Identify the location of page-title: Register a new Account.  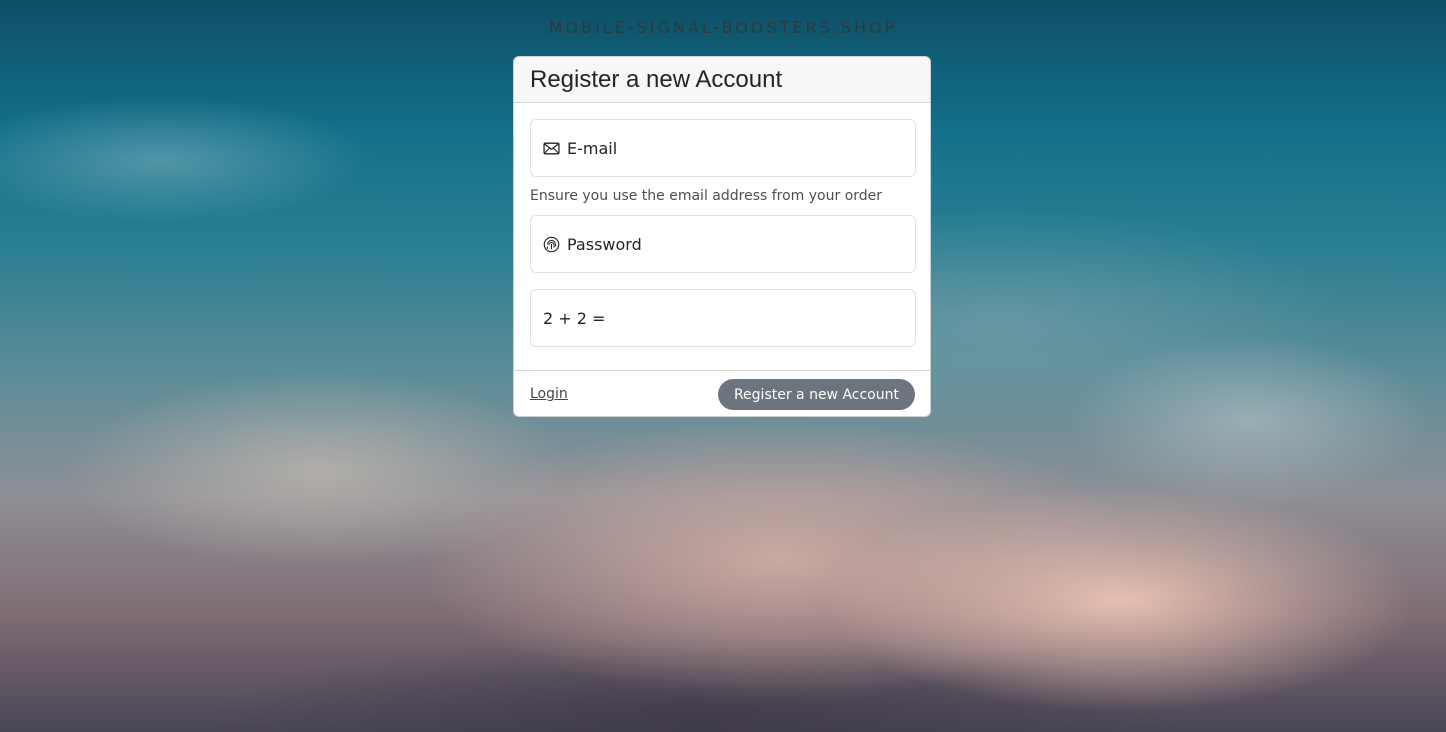
(656, 79).